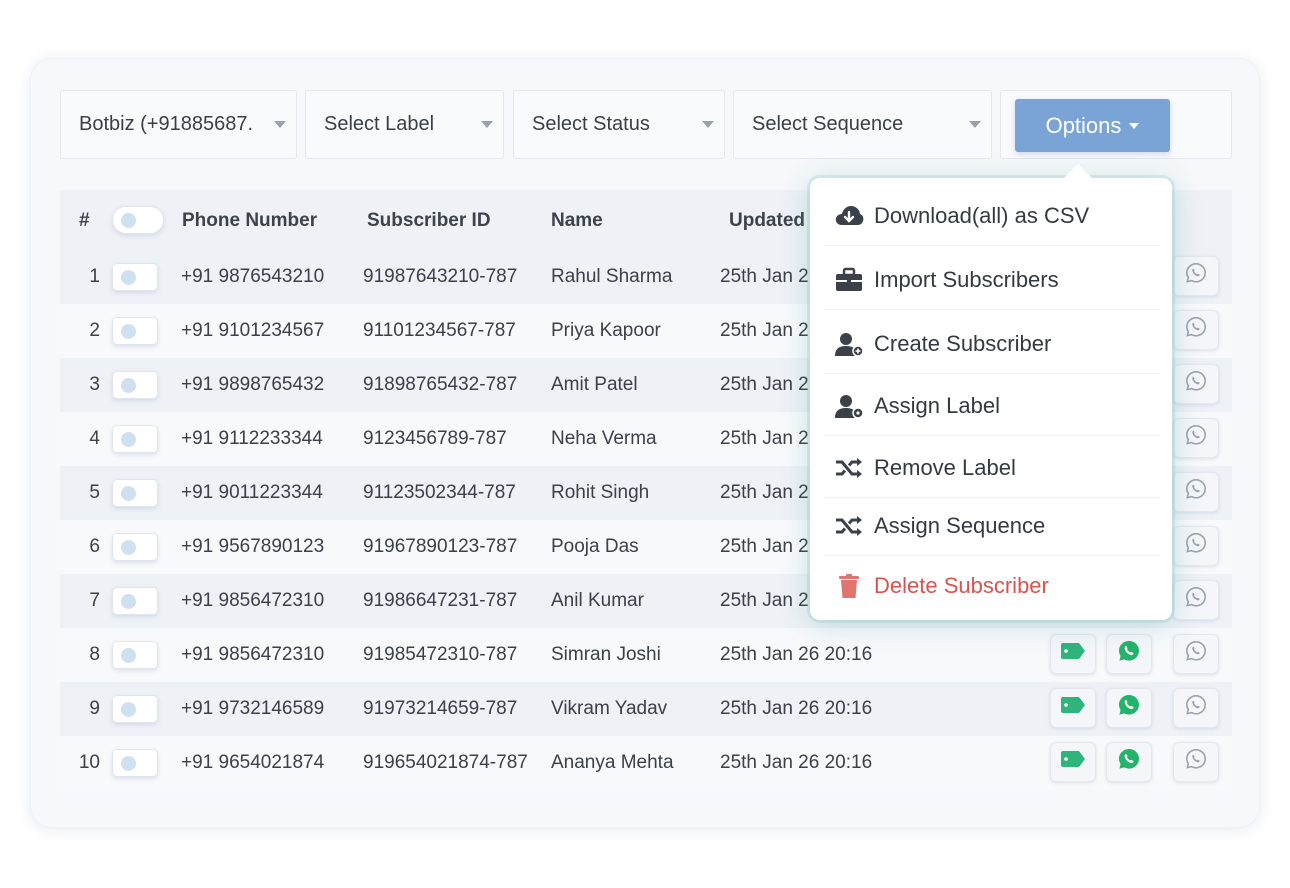 The image size is (1290, 888). I want to click on row-number: 2, so click(94, 330).